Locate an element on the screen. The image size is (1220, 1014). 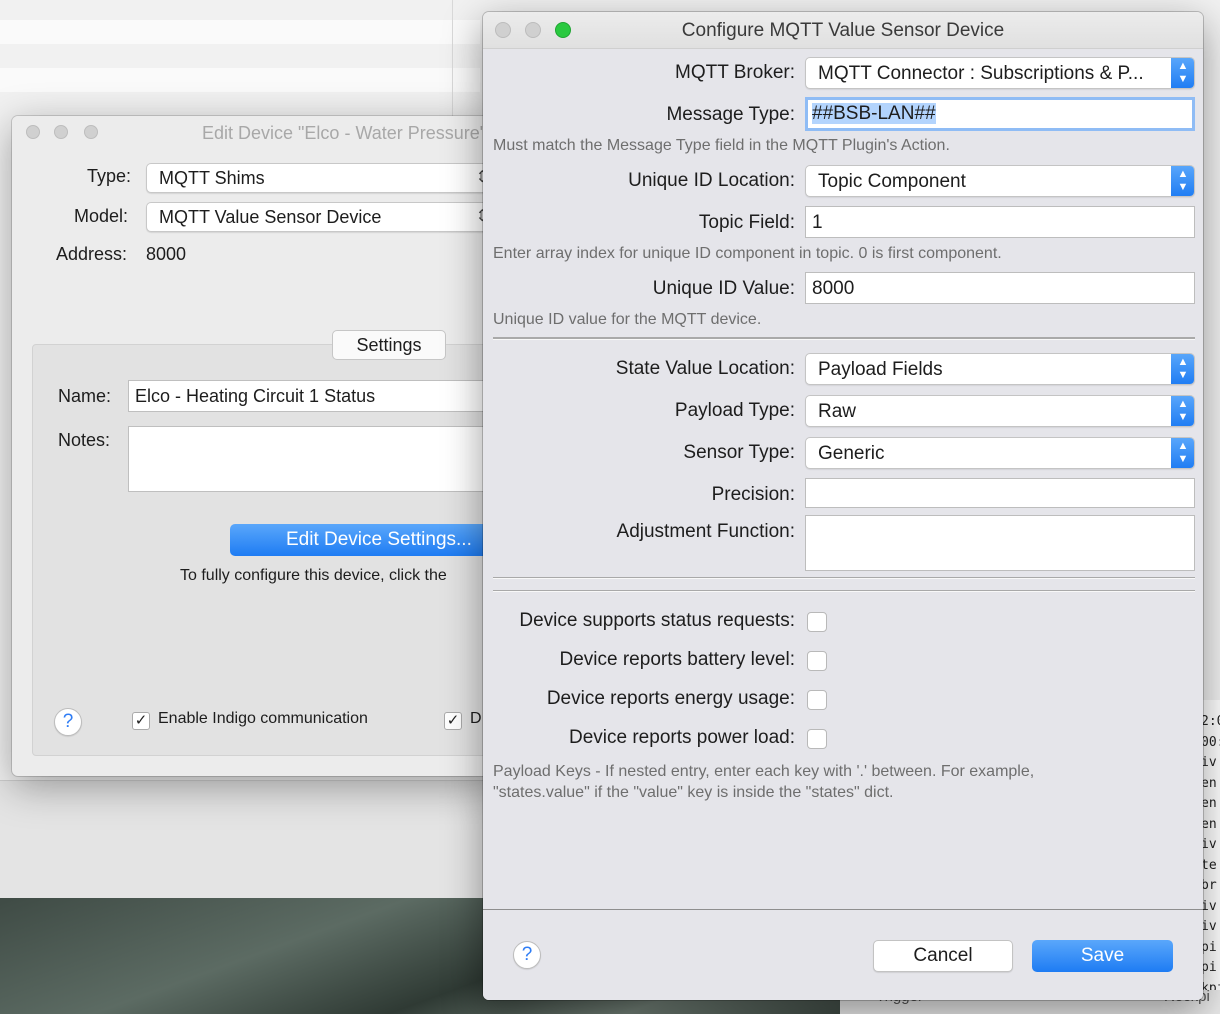
broker-label: MQTT Broker: is located at coordinates (735, 72).